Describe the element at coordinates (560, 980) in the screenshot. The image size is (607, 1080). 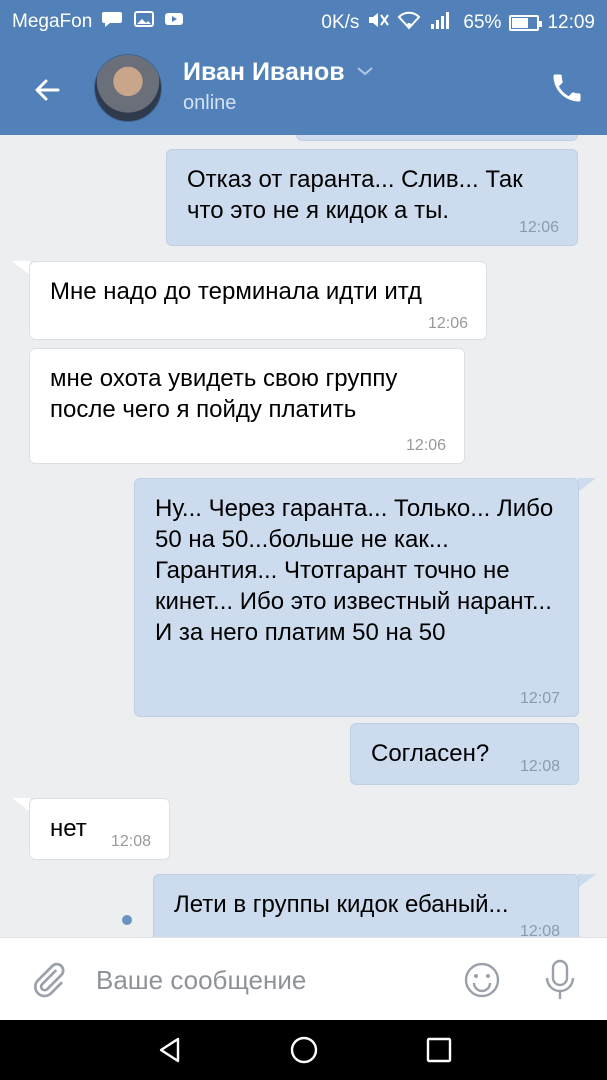
I see `microphone-icon` at that location.